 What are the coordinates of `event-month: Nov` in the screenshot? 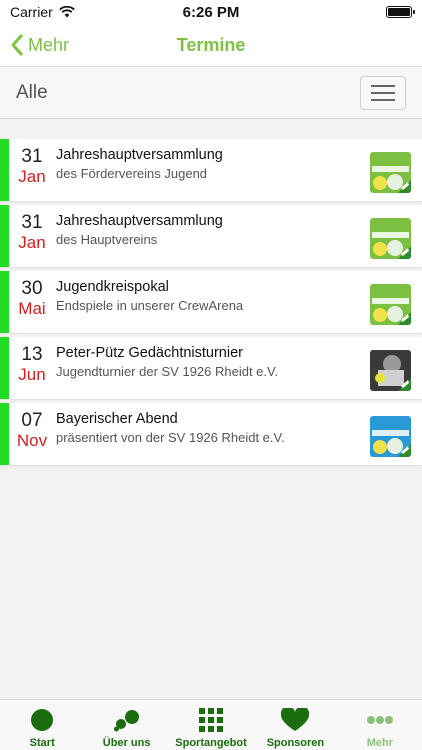 It's located at (32, 440).